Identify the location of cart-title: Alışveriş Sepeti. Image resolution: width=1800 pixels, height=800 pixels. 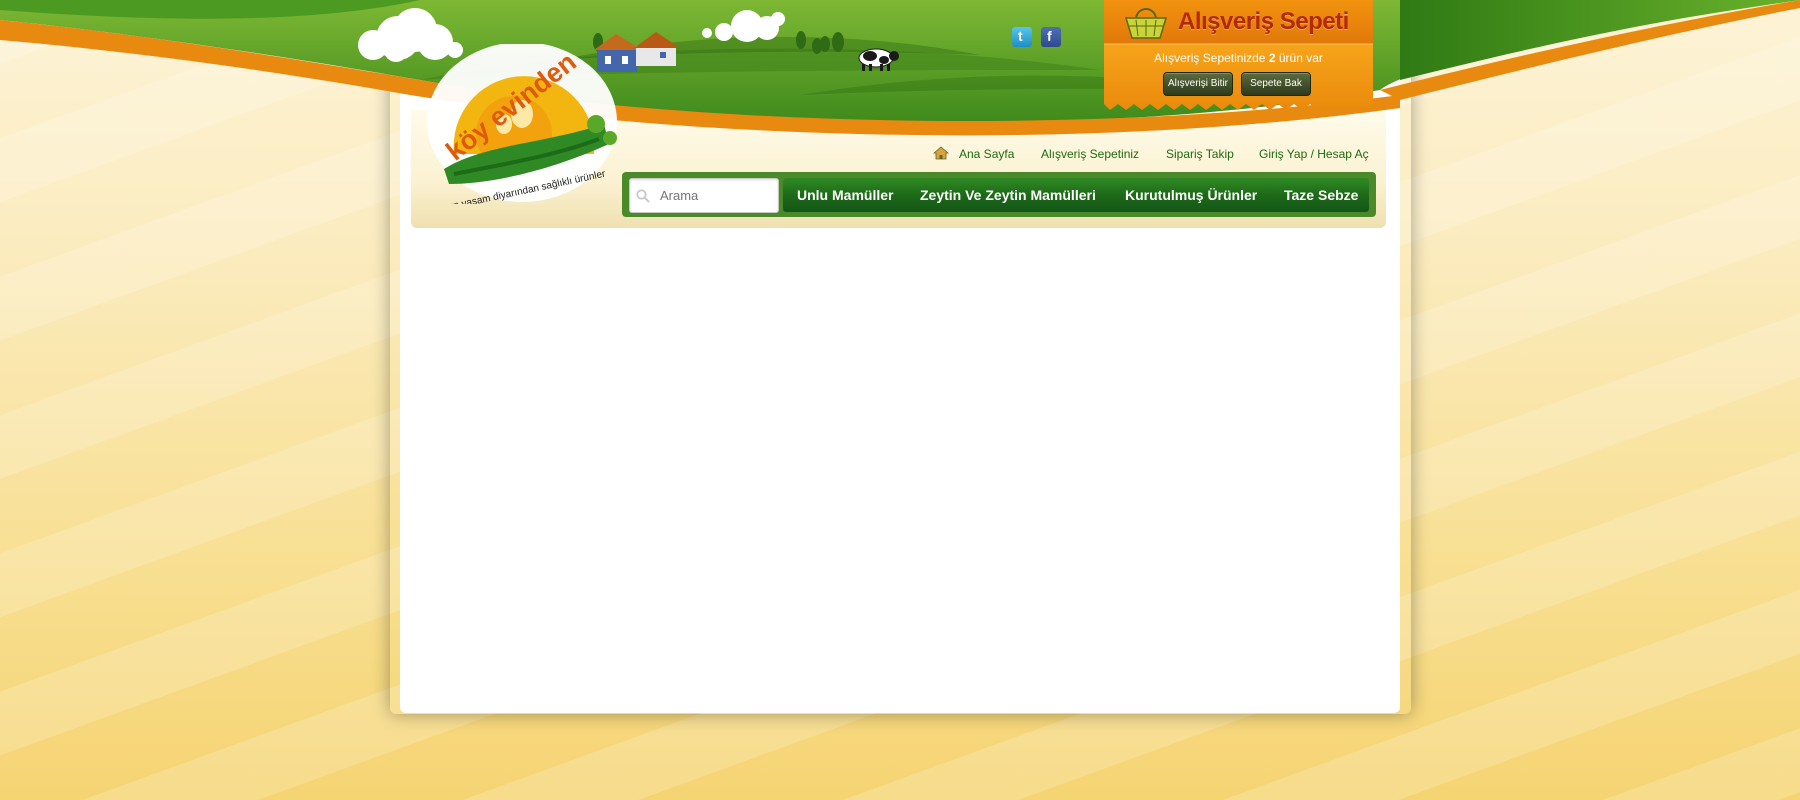
(1263, 21).